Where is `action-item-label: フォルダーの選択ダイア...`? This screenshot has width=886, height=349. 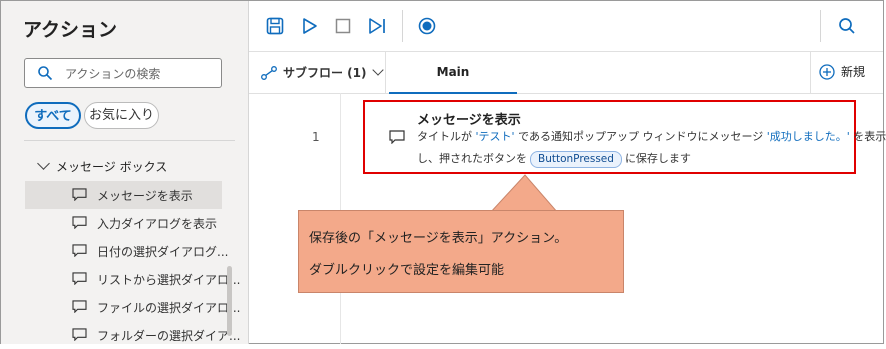
action-item-label: フォルダーの選択ダイア... is located at coordinates (169, 336).